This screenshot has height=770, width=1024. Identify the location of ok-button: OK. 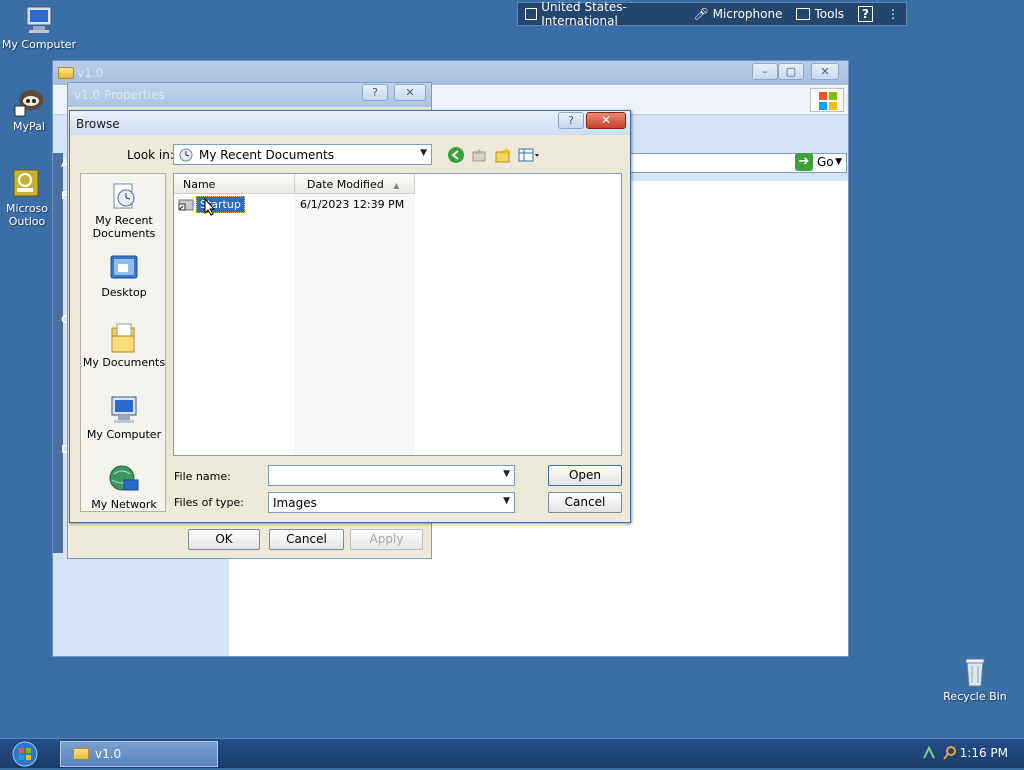
(224, 539).